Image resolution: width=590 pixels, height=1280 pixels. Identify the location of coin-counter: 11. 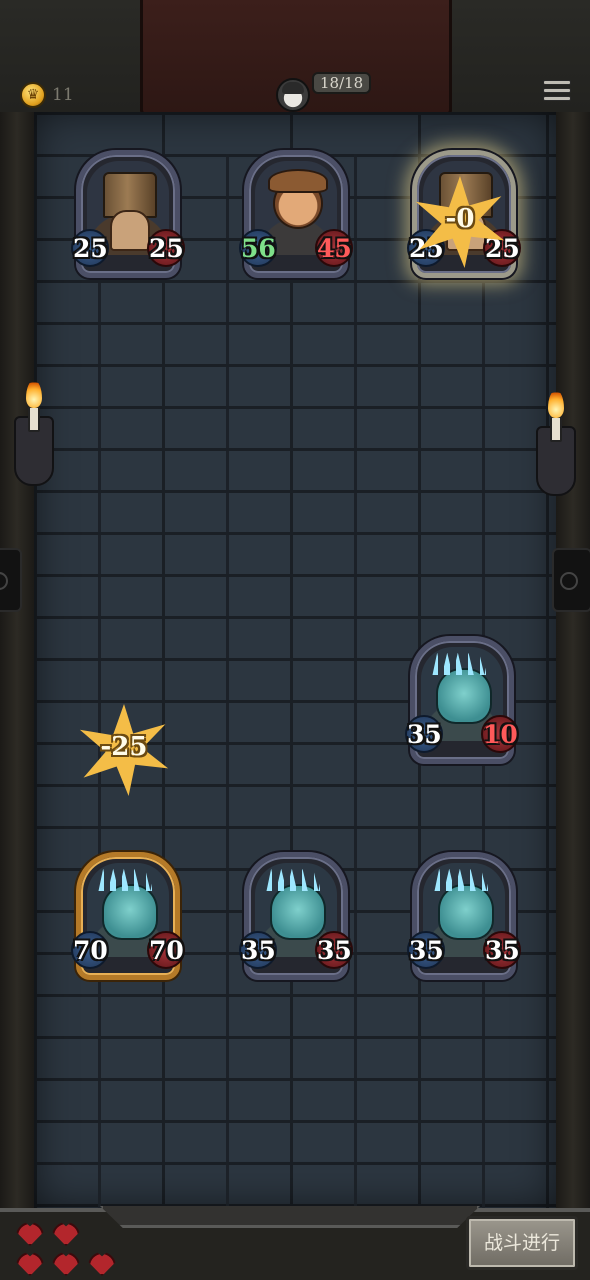
(47, 95).